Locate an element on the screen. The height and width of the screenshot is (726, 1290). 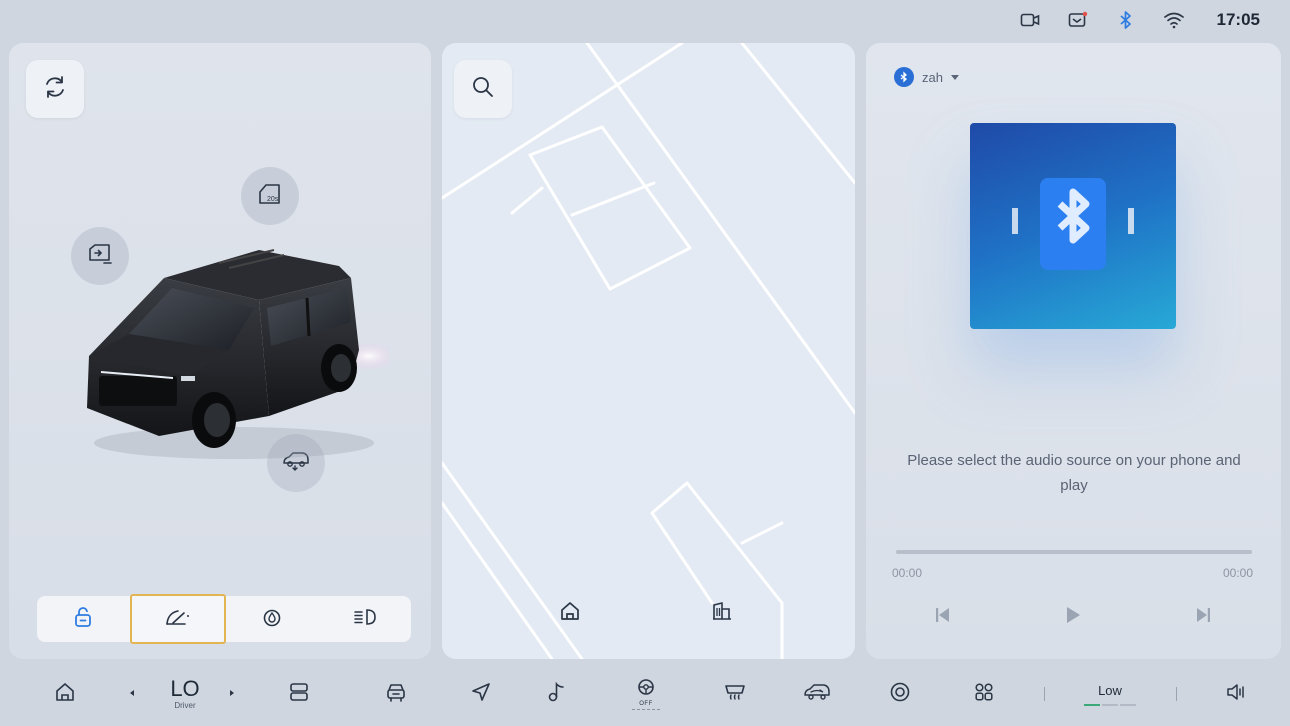
home-shortcut-button is located at coordinates (570, 613).